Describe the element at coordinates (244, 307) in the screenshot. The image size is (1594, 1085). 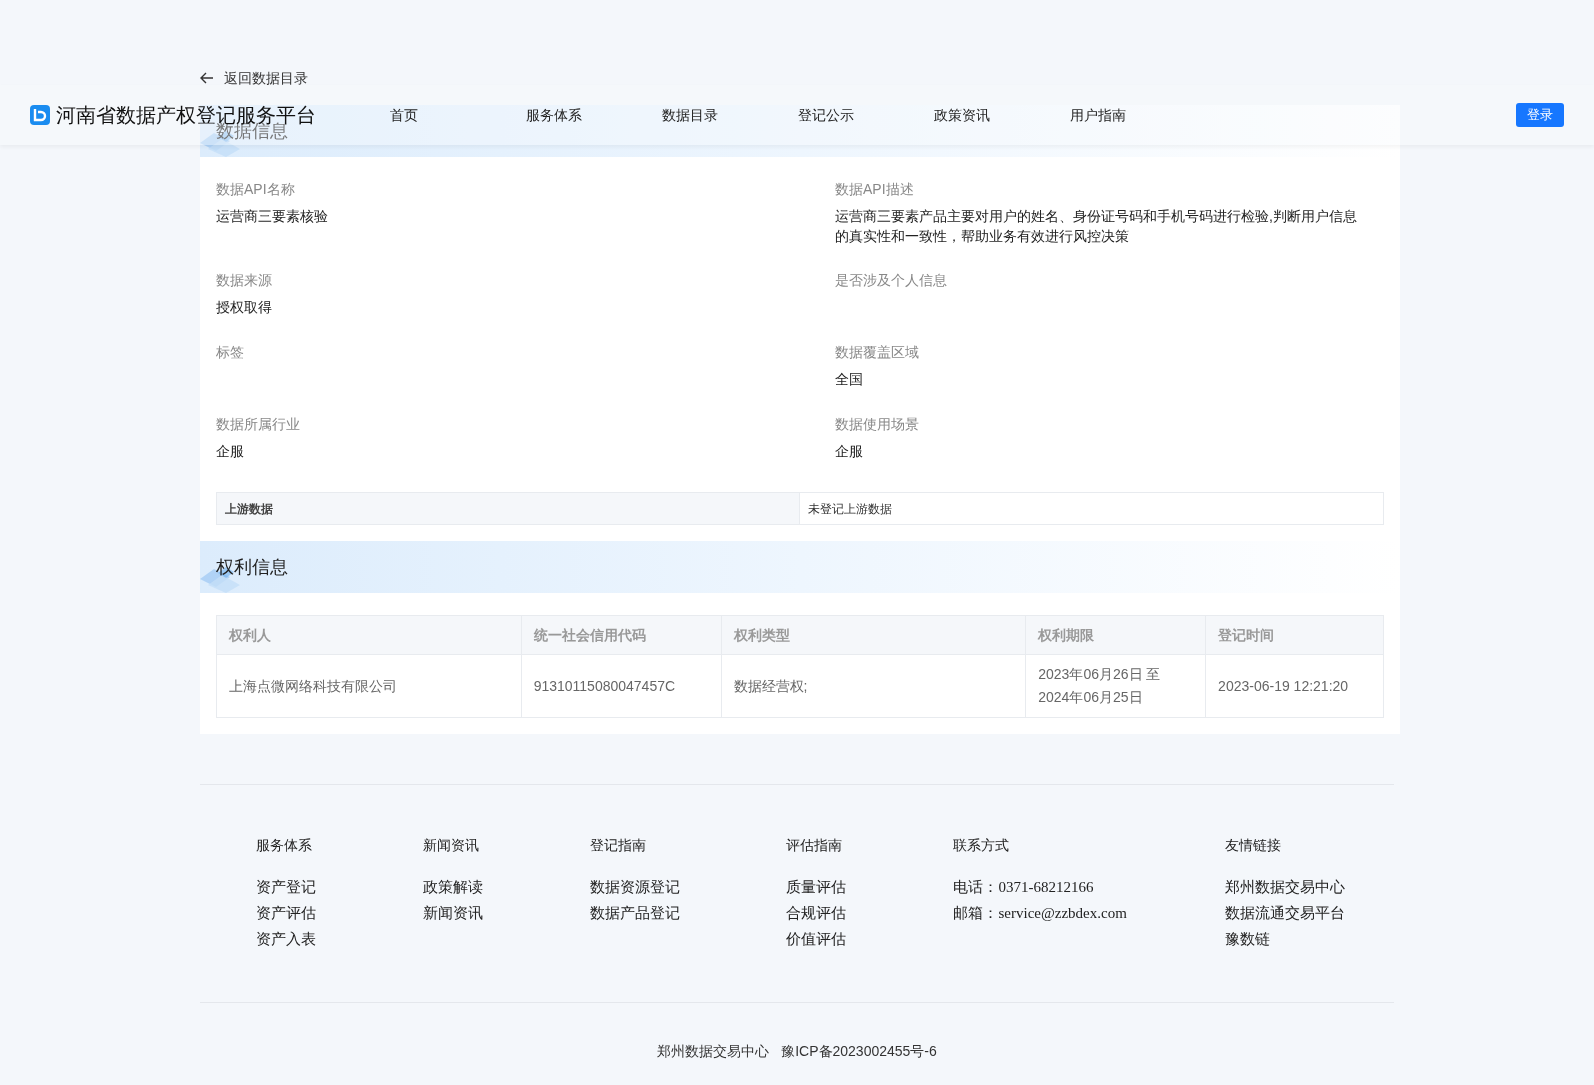
I see `field-value: 授权取得` at that location.